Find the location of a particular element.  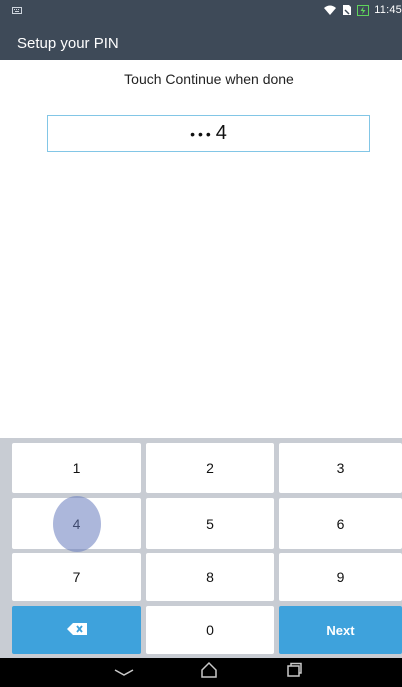

status-bar: 11:45 is located at coordinates (201, 12).